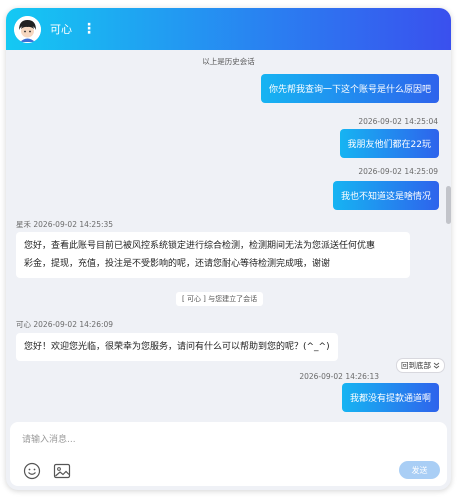  Describe the element at coordinates (398, 121) in the screenshot. I see `message-timestamp: 2026-09-02 14:25:04` at that location.